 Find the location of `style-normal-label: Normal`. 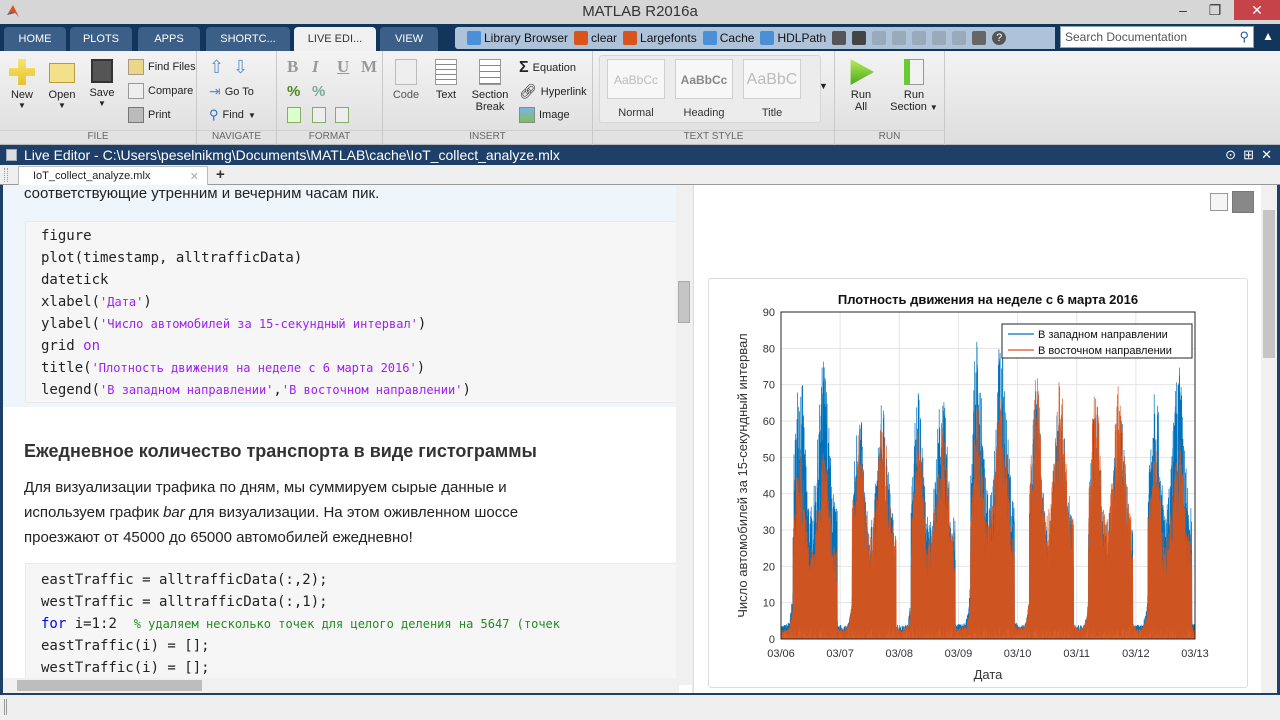

style-normal-label: Normal is located at coordinates (636, 113).